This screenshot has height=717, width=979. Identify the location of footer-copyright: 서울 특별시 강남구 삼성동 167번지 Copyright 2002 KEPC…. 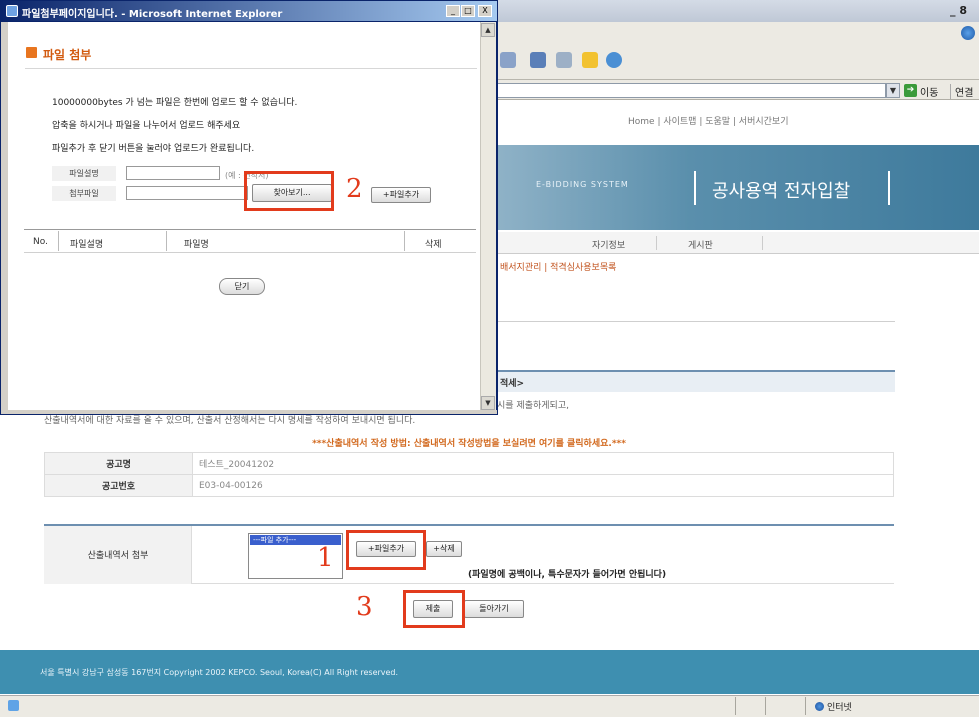
(219, 672).